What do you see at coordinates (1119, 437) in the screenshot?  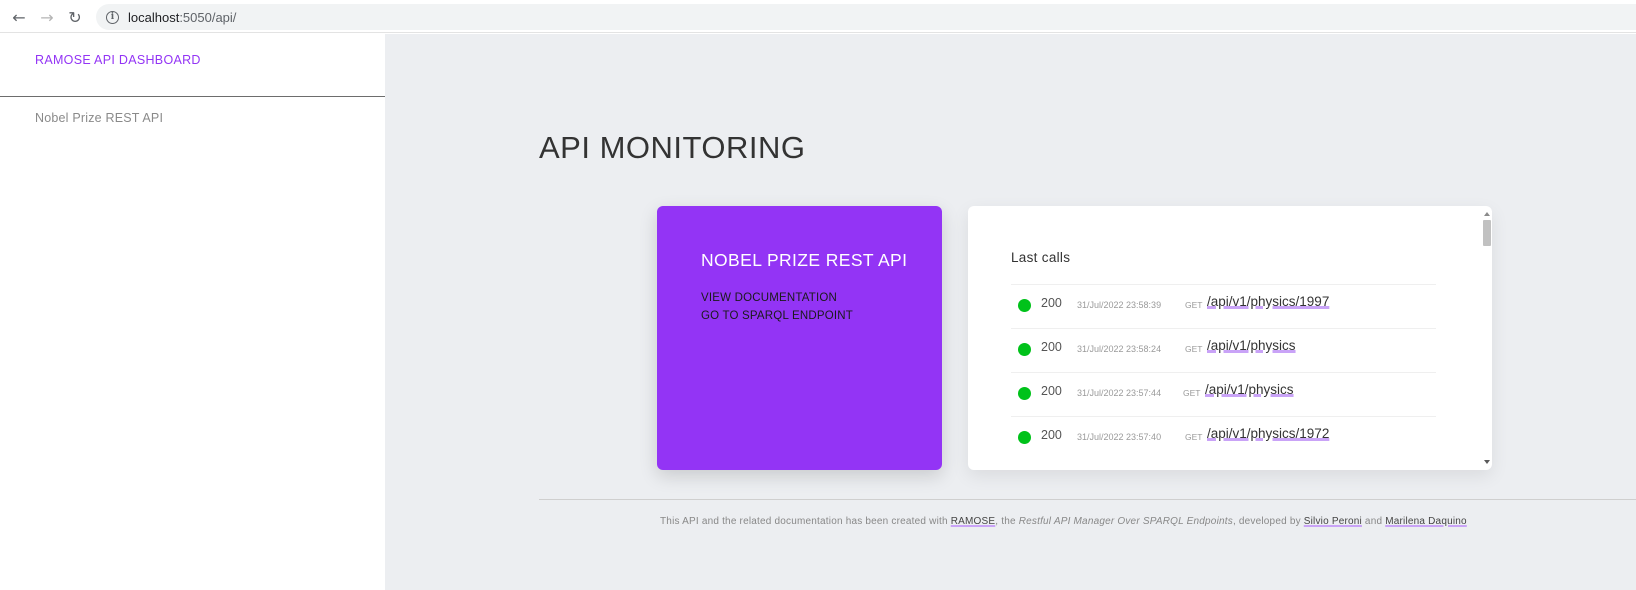 I see `call-timestamp: 31/Jul/2022 23:57:40` at bounding box center [1119, 437].